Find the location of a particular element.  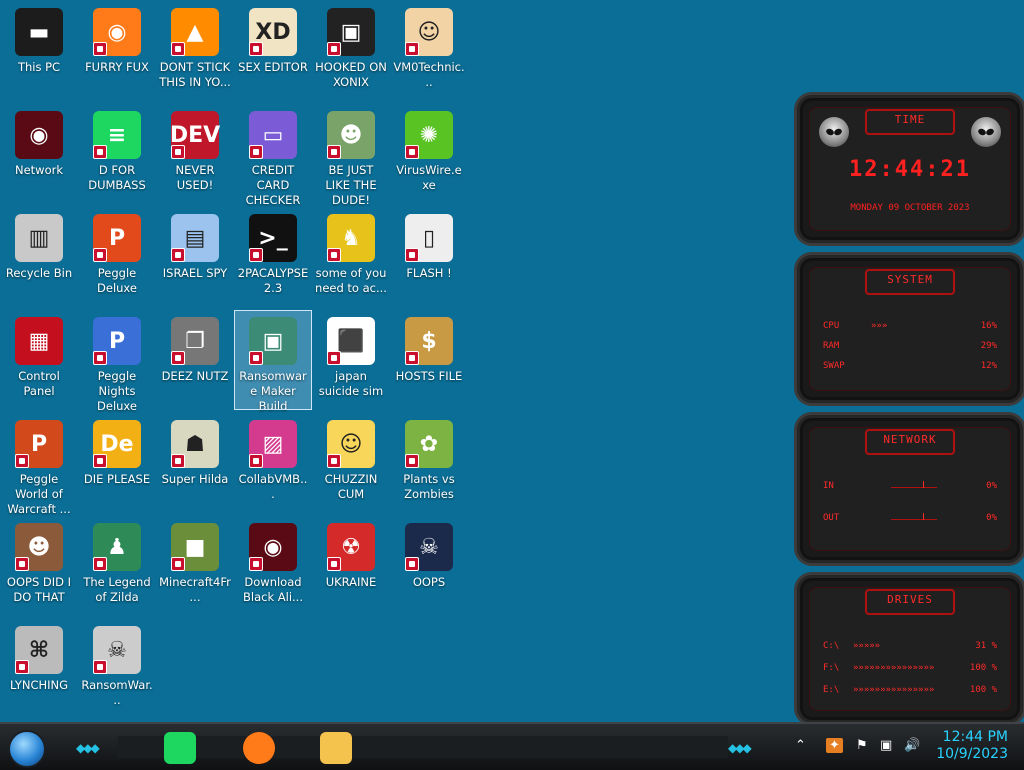

control-panel-icon: ▦ is located at coordinates (39, 341).